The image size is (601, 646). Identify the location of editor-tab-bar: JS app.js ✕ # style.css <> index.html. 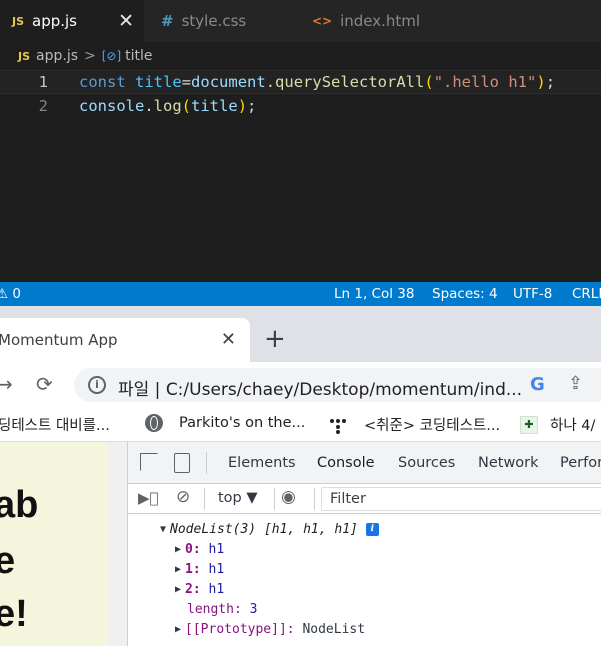
(300, 21).